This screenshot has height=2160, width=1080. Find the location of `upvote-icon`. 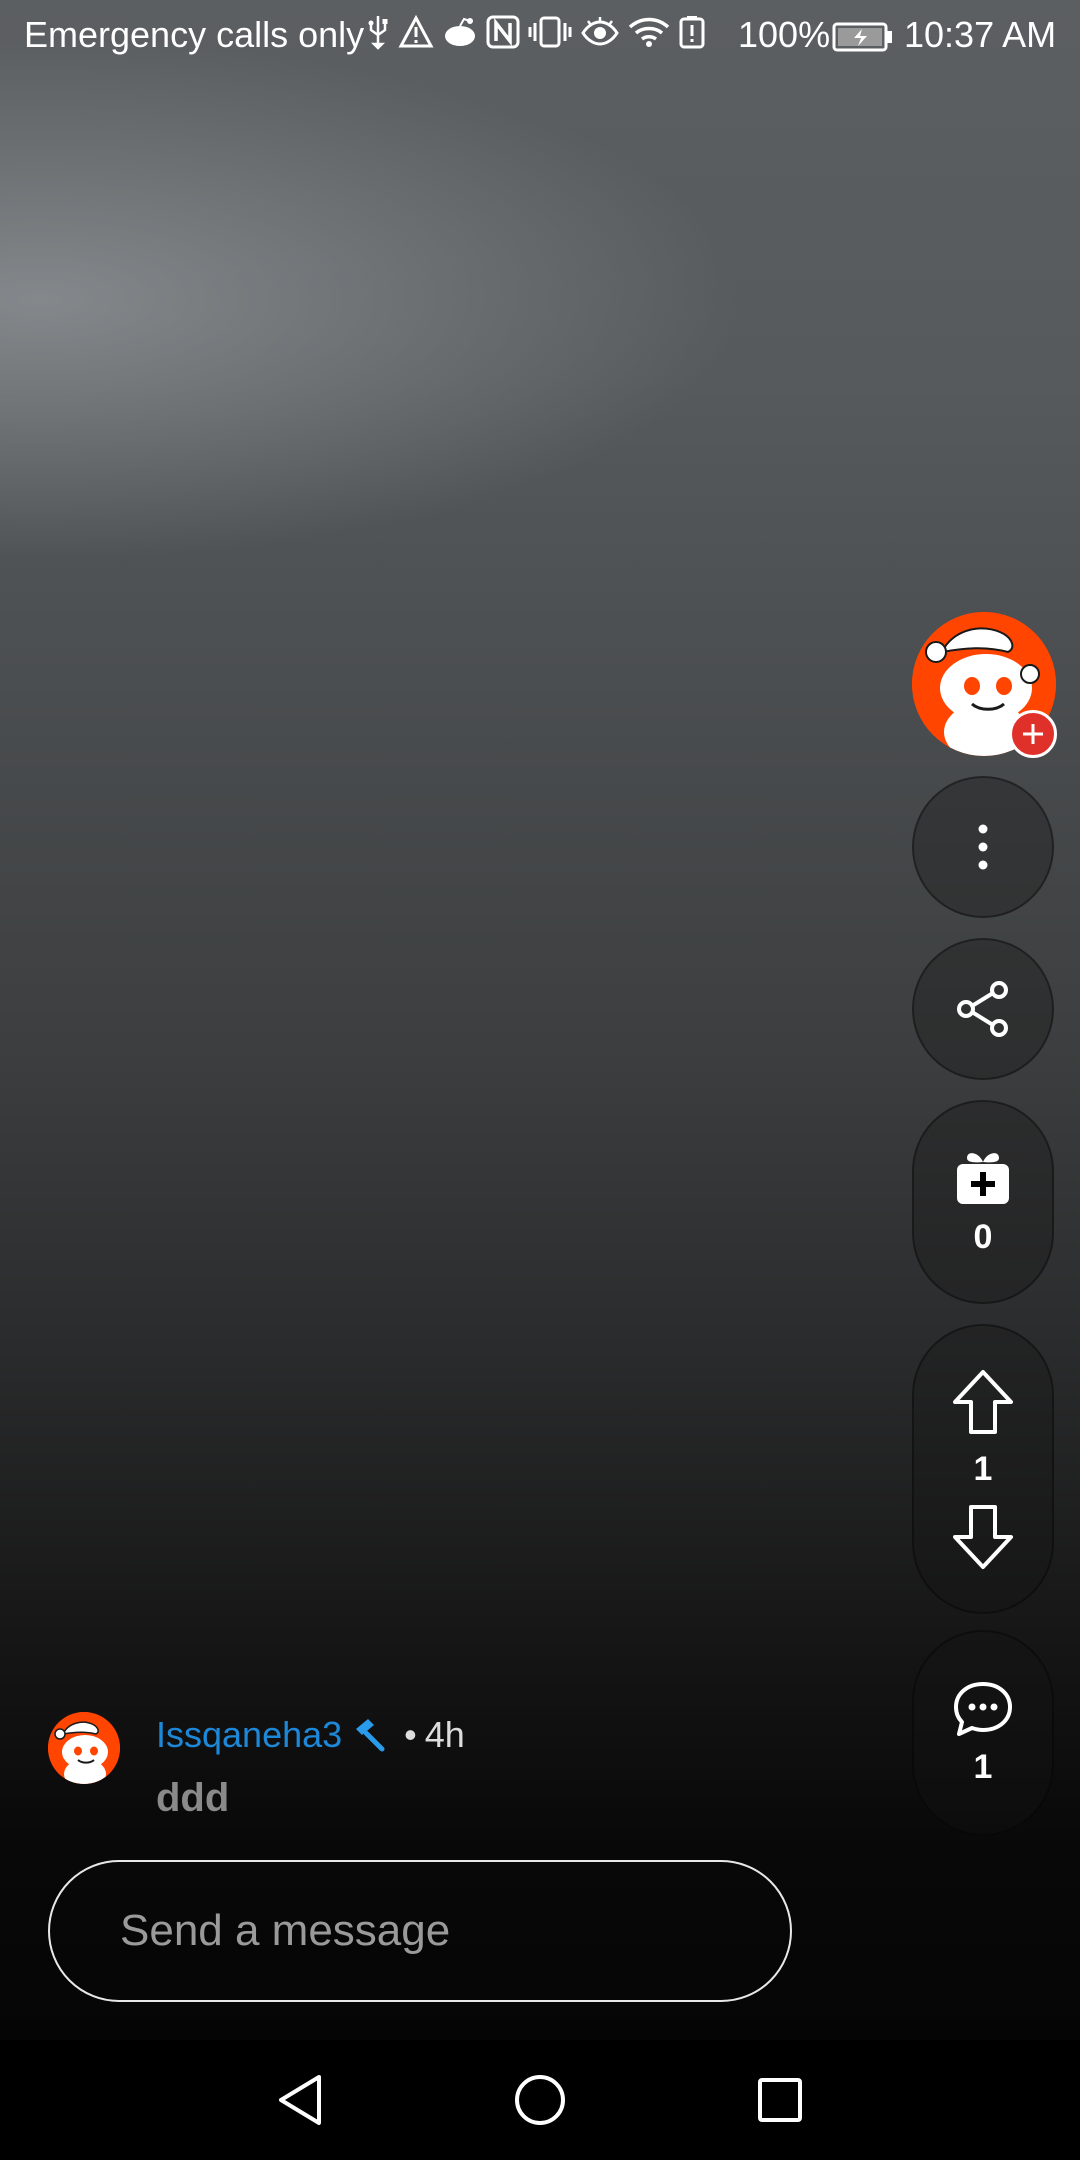

upvote-icon is located at coordinates (983, 1402).